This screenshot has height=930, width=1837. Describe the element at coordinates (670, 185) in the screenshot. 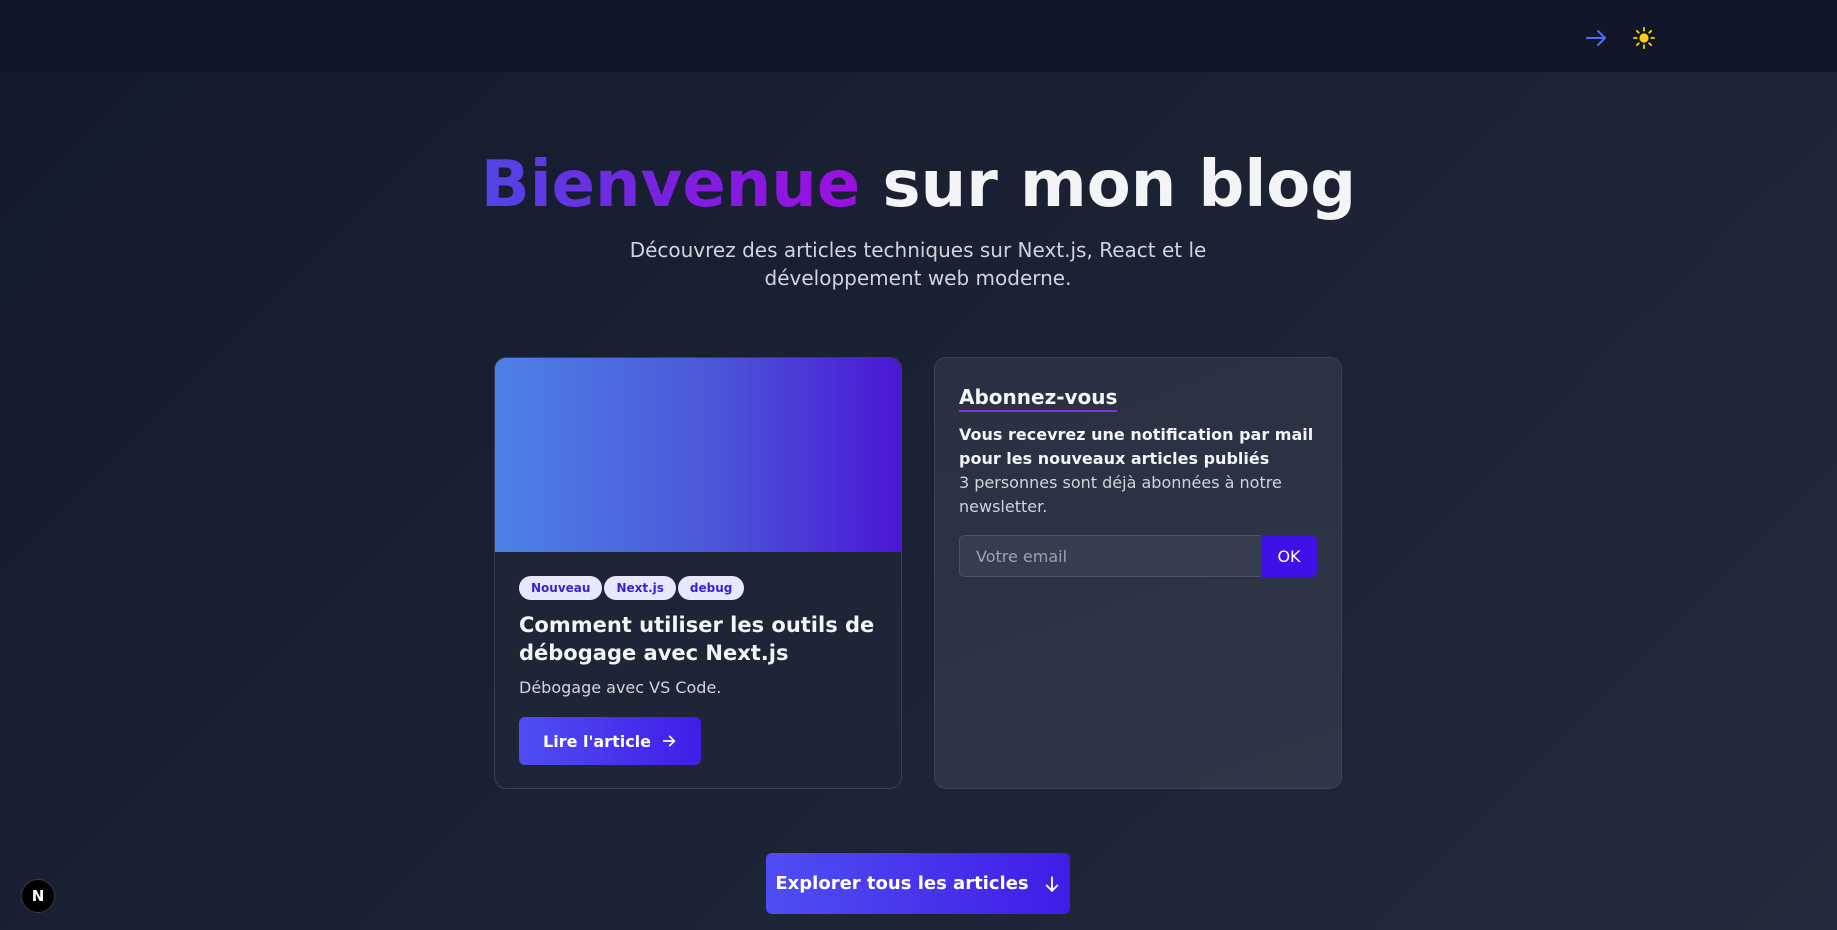

I see `title-highlight: Bienvenue` at that location.